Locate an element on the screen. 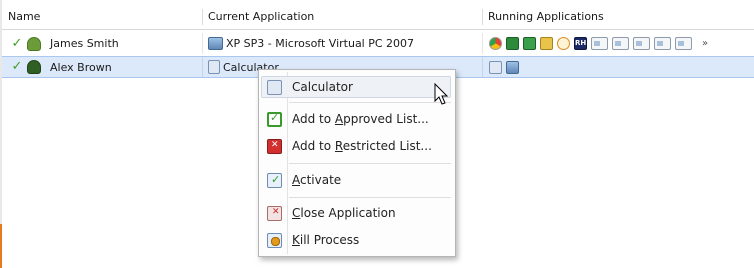 Image resolution: width=754 pixels, height=268 pixels. activate-icon is located at coordinates (274, 180).